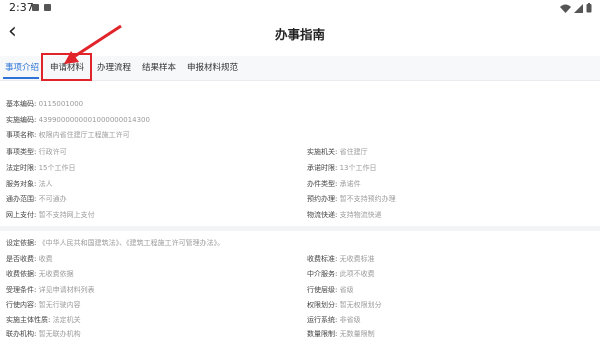  Describe the element at coordinates (36, 152) in the screenshot. I see `info-row-type: 事项类型: 行政许可` at that location.